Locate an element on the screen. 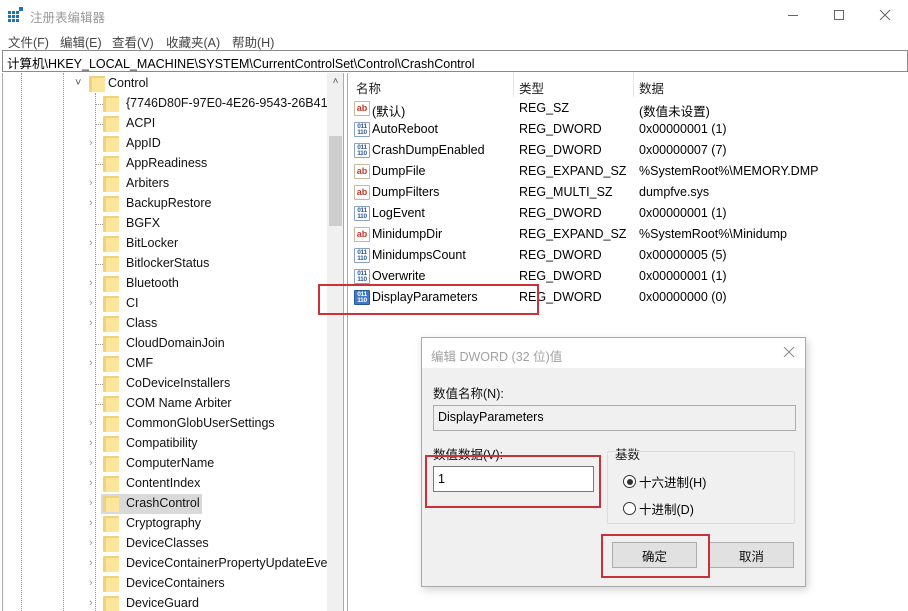 This screenshot has width=908, height=611. tree-item: › BackupRestore is located at coordinates (165, 204).